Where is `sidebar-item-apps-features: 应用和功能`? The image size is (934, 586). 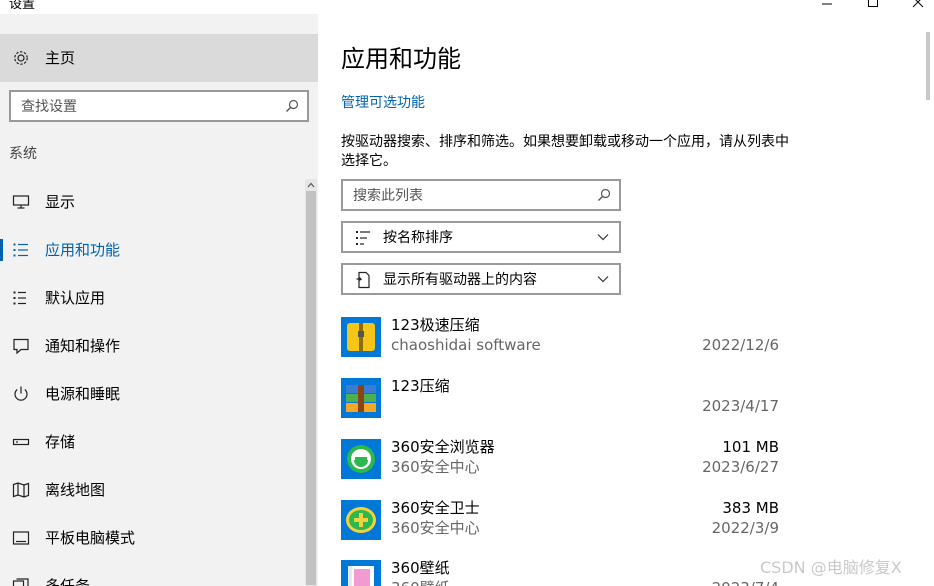 sidebar-item-apps-features: 应用和功能 is located at coordinates (150, 250).